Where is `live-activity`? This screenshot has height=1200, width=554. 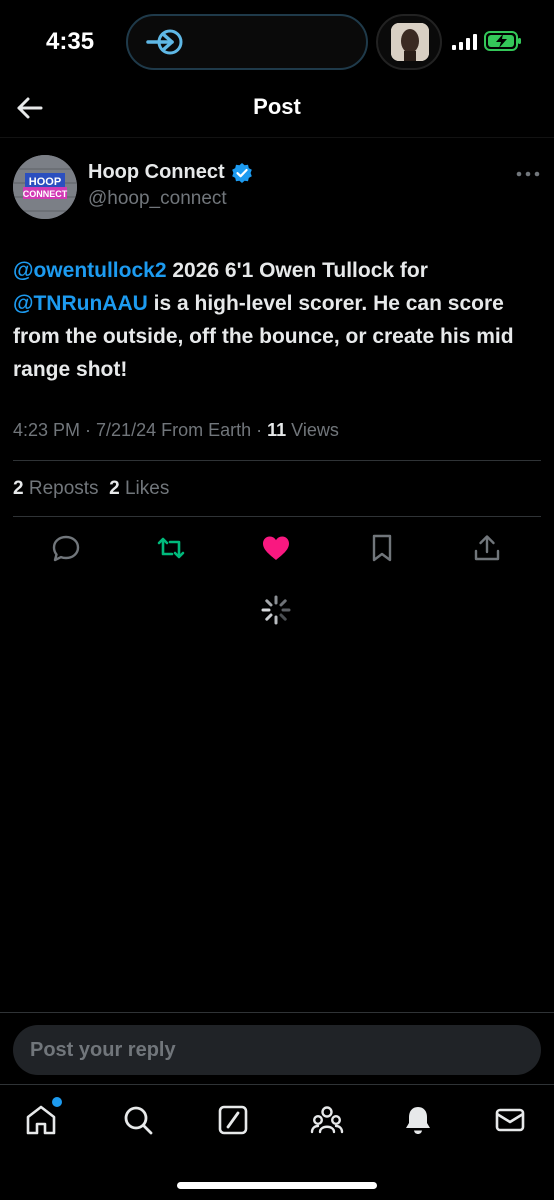 live-activity is located at coordinates (409, 42).